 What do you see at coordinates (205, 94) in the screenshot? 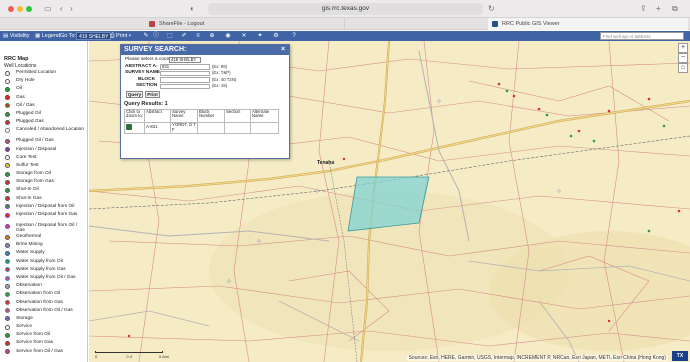
I see `button-row: Query Print` at bounding box center [205, 94].